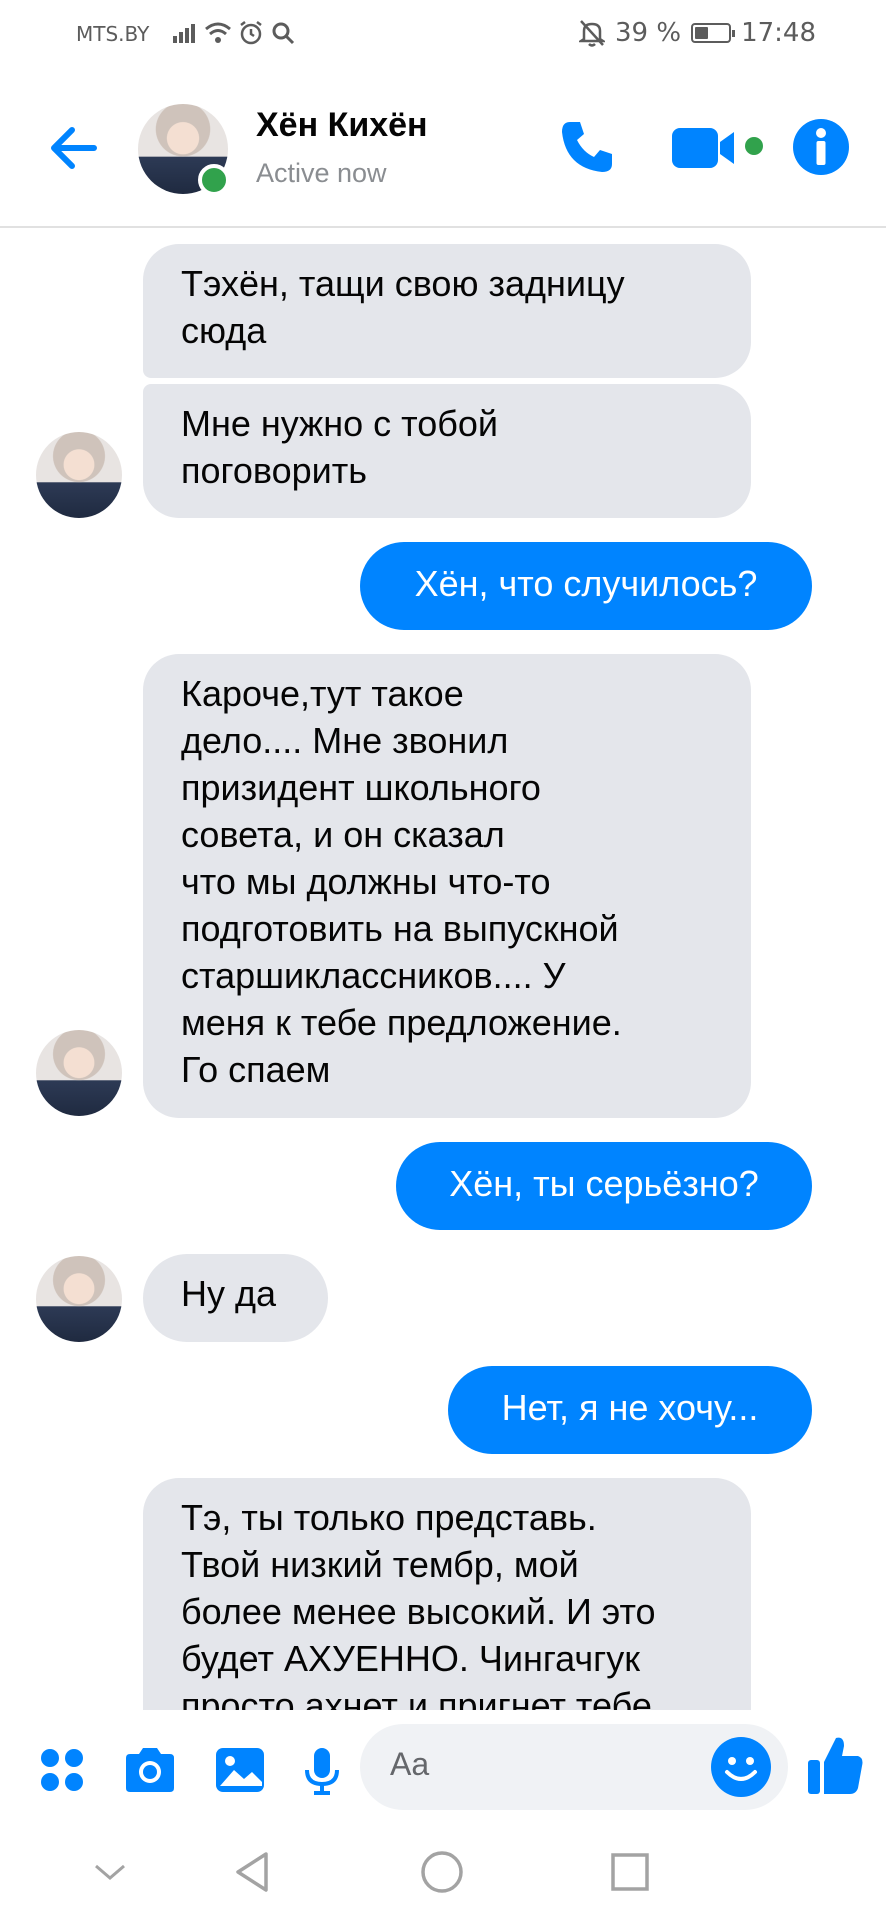 Image resolution: width=886 pixels, height=1920 pixels. I want to click on status-bar: MTS.BY 39 % 17:48, so click(443, 35).